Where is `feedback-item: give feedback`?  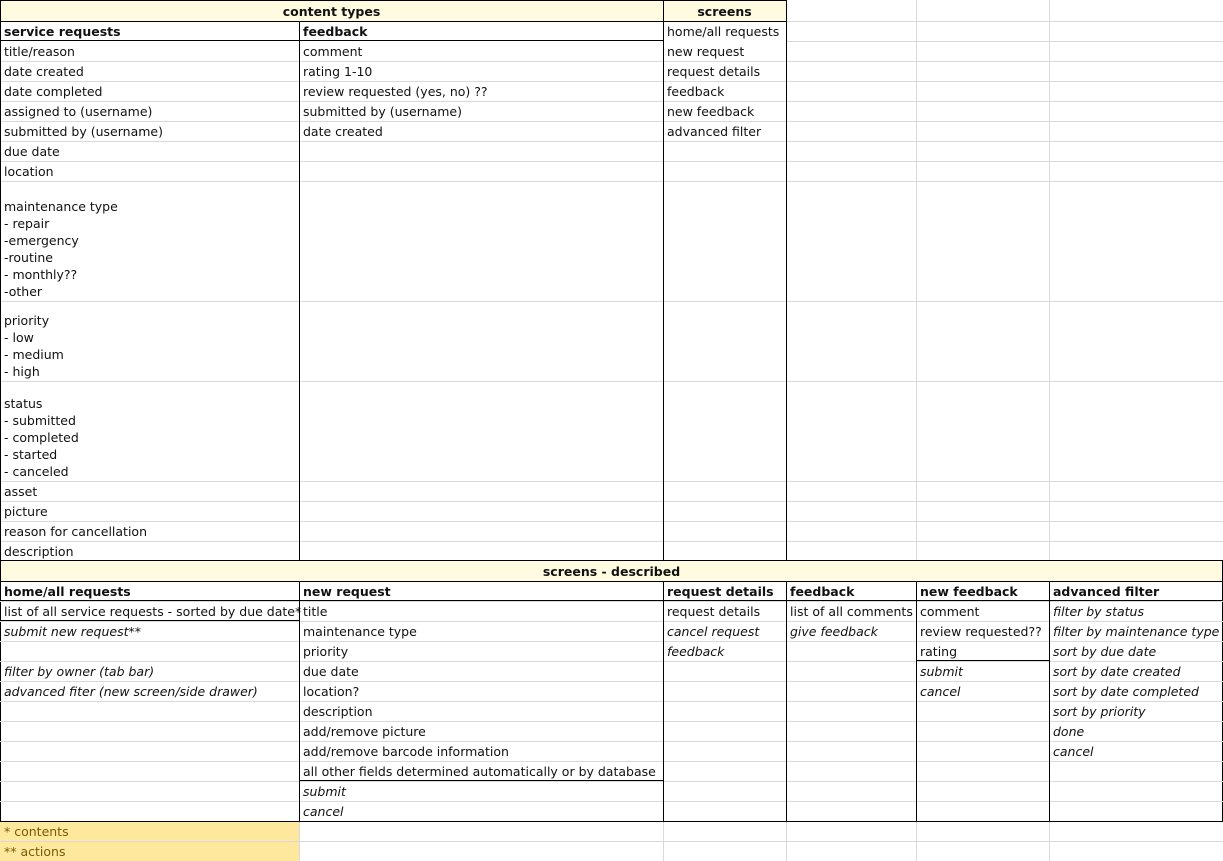
feedback-item: give feedback is located at coordinates (851, 631).